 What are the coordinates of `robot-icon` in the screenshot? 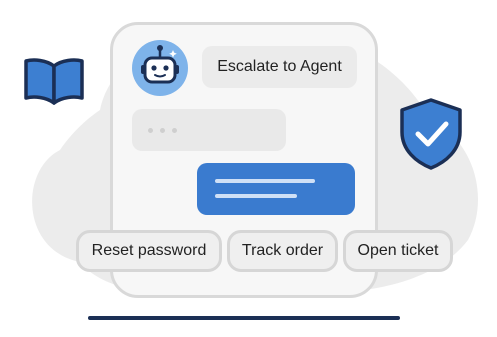 It's located at (160, 64).